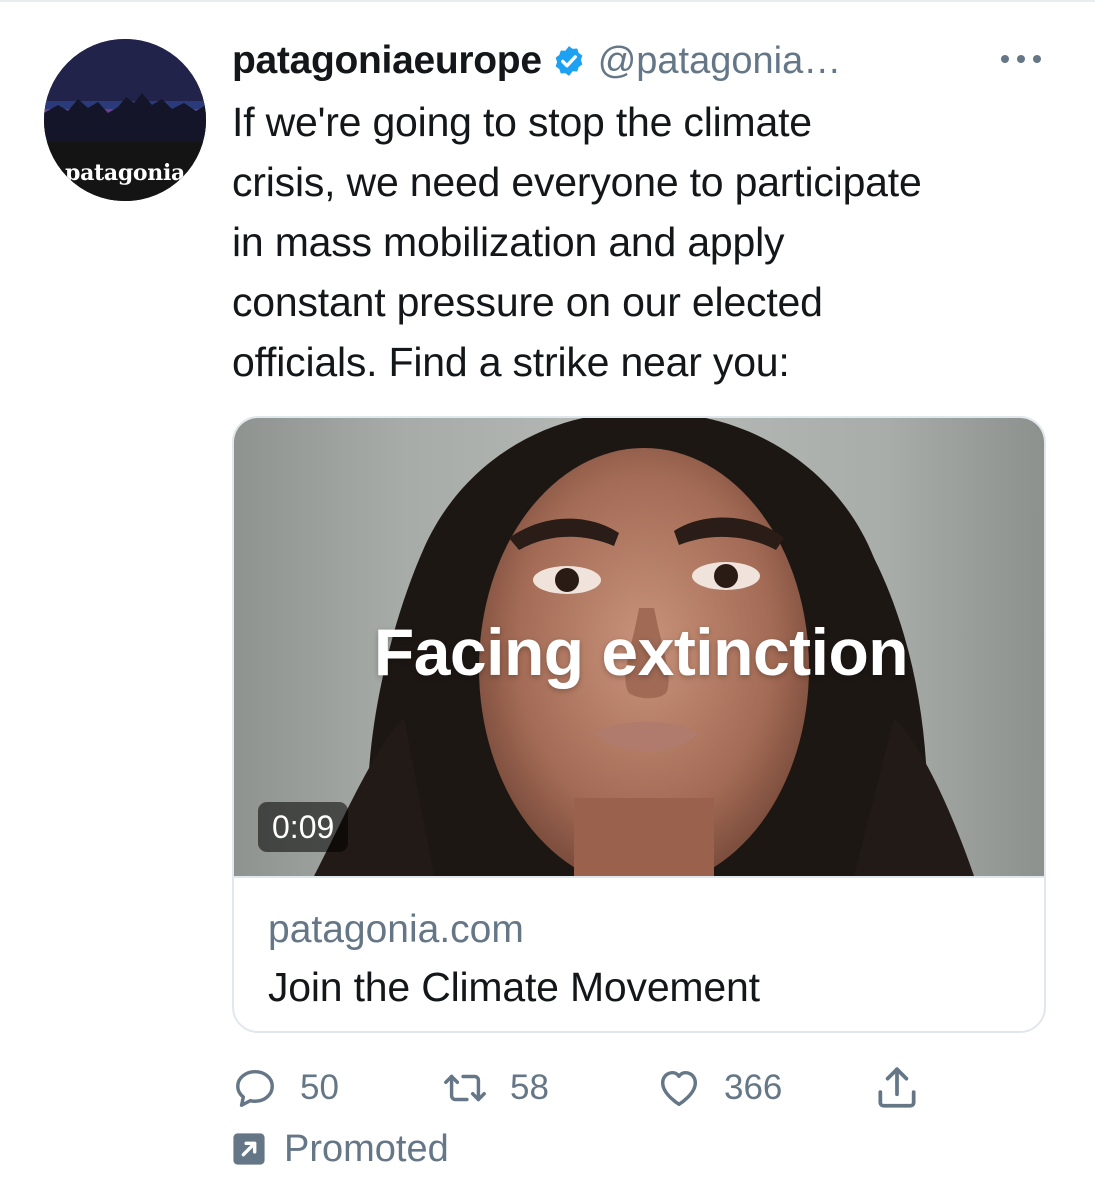  Describe the element at coordinates (1021, 59) in the screenshot. I see `more-icon` at that location.